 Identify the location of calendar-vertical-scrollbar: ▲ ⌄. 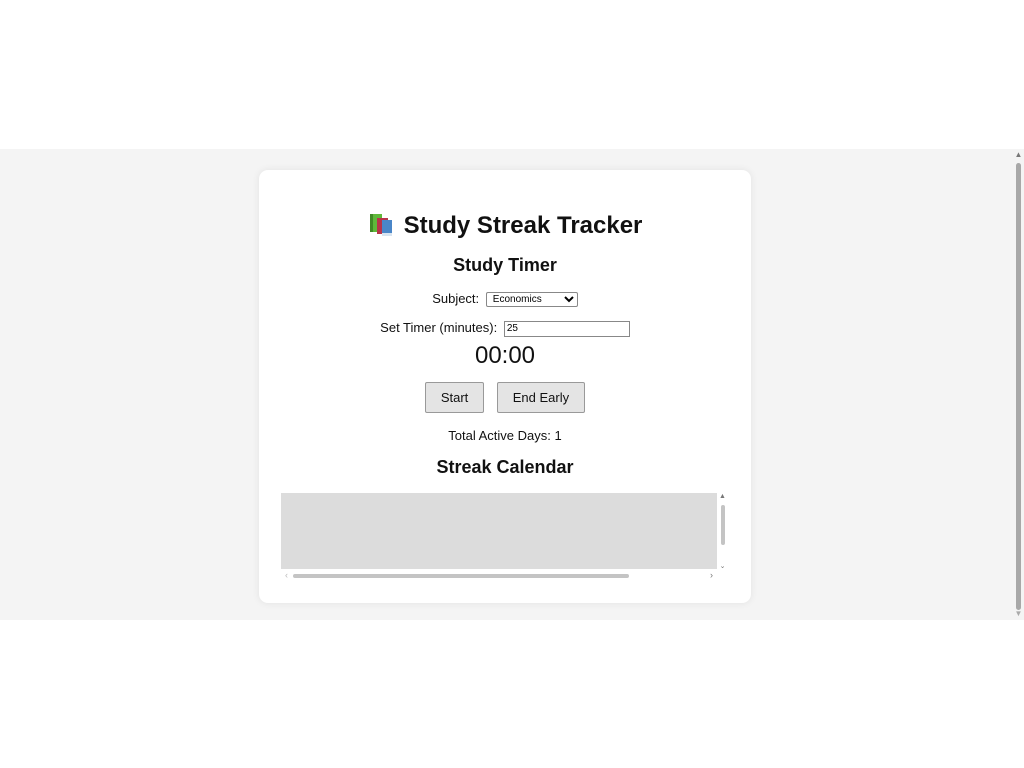
(722, 532).